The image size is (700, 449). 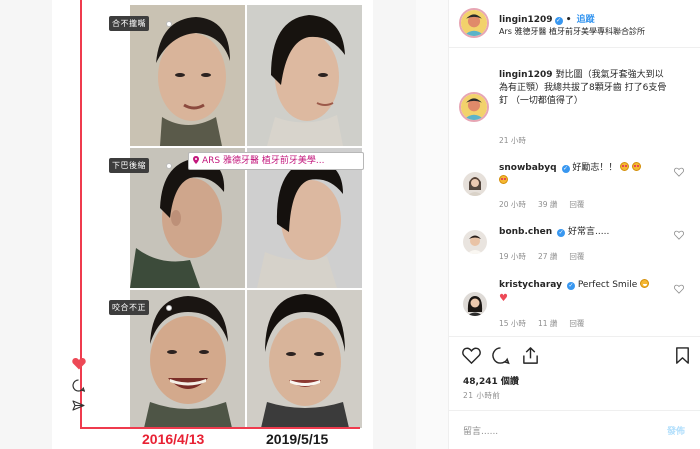 What do you see at coordinates (474, 107) in the screenshot?
I see `caption-avatar` at bounding box center [474, 107].